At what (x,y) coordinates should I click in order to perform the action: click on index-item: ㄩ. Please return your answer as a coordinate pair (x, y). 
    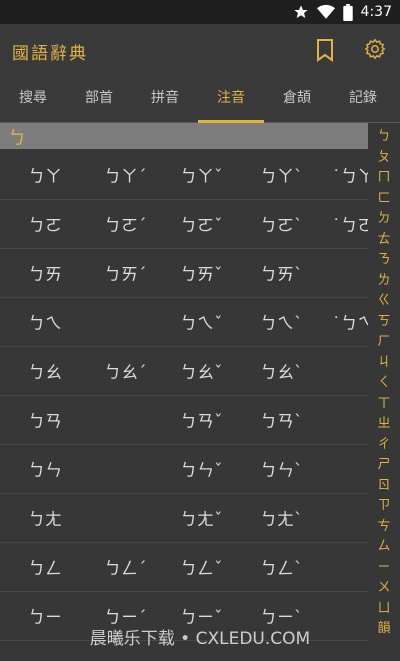
    Looking at the image, I should click on (384, 608).